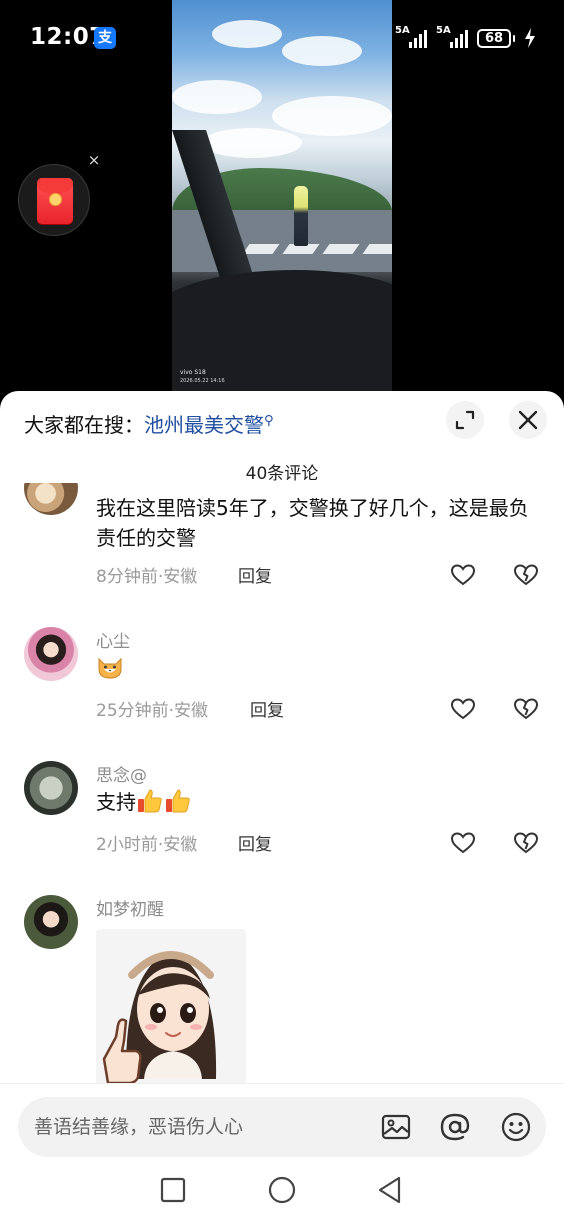  I want to click on at-mention-icon, so click(455, 1127).